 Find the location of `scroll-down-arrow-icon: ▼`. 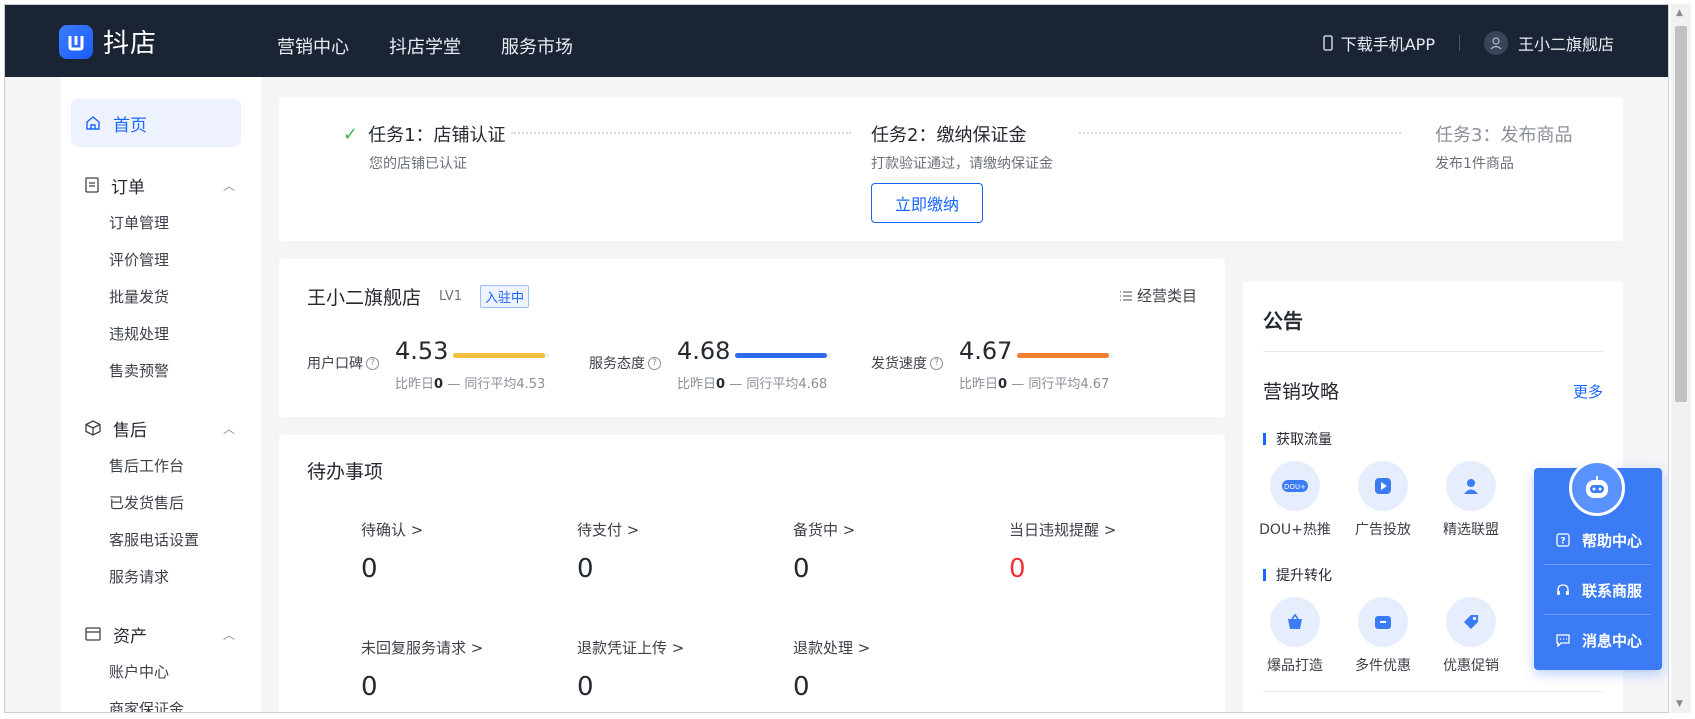

scroll-down-arrow-icon: ▼ is located at coordinates (1679, 704).